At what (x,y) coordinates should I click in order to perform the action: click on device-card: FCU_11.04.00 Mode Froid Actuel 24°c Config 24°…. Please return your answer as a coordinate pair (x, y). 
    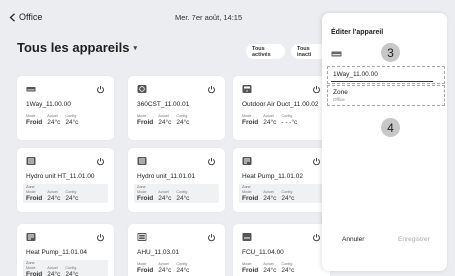
    Looking at the image, I should click on (281, 250).